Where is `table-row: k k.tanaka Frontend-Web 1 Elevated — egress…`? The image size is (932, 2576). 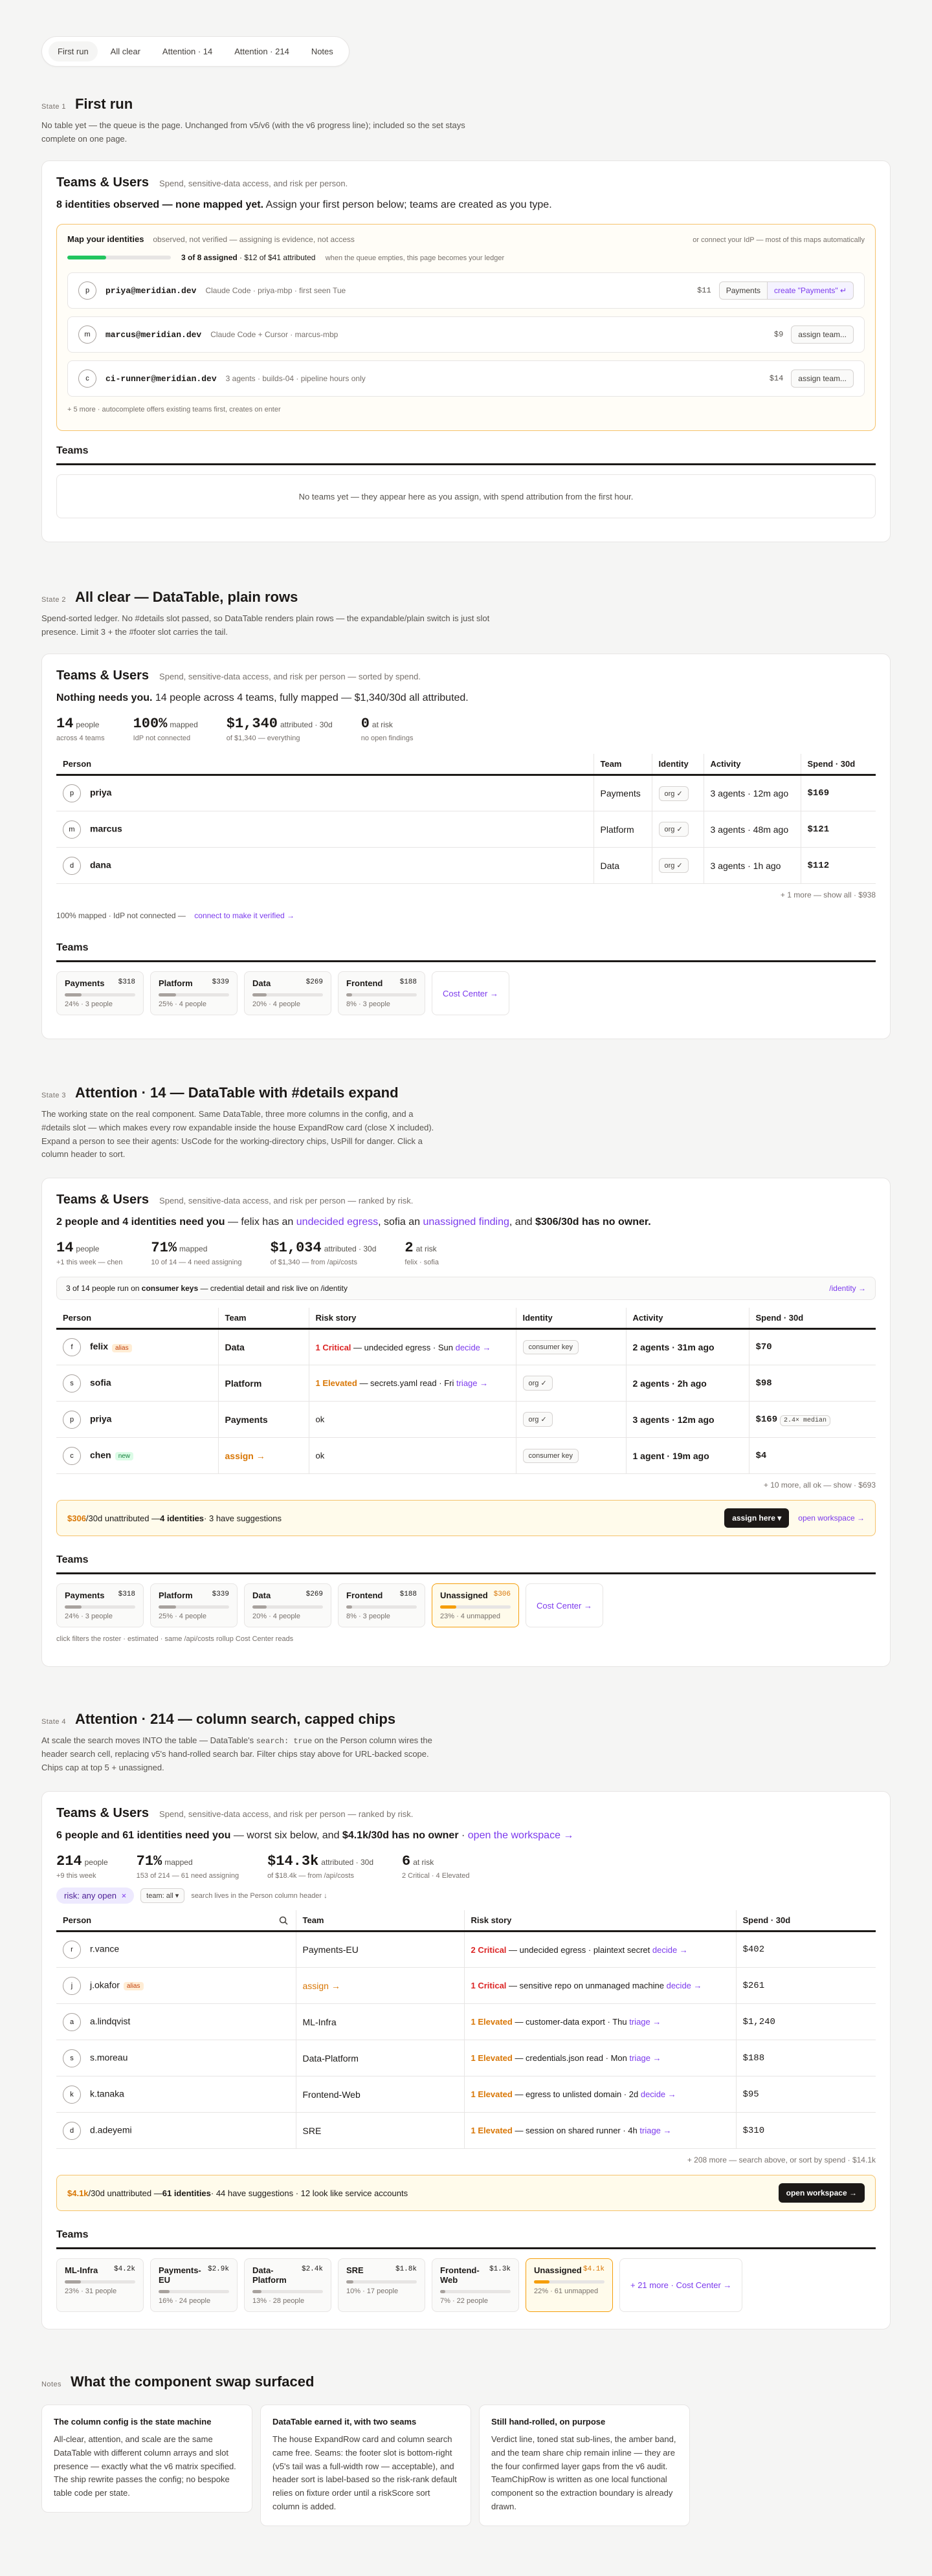
table-row: k k.tanaka Frontend-Web 1 Elevated — egress… is located at coordinates (466, 2095).